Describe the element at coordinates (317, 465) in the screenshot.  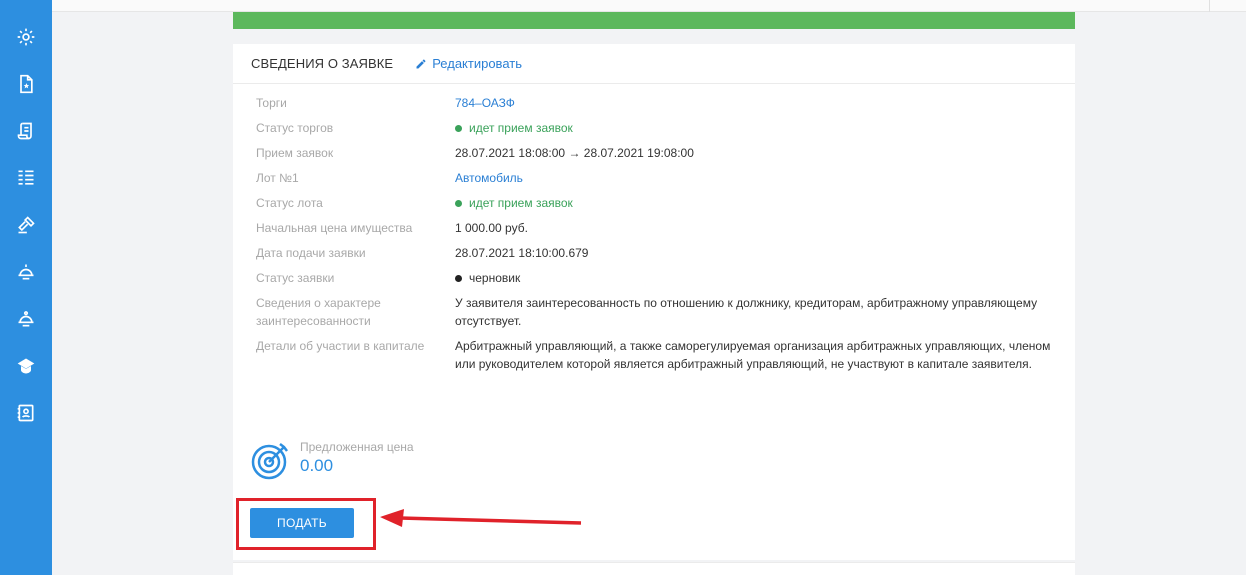
I see `offered-price-value: 0.00` at that location.